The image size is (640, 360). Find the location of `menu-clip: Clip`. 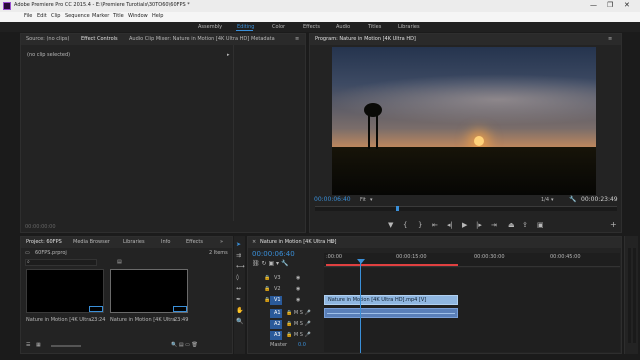

menu-clip: Clip is located at coordinates (55, 16).